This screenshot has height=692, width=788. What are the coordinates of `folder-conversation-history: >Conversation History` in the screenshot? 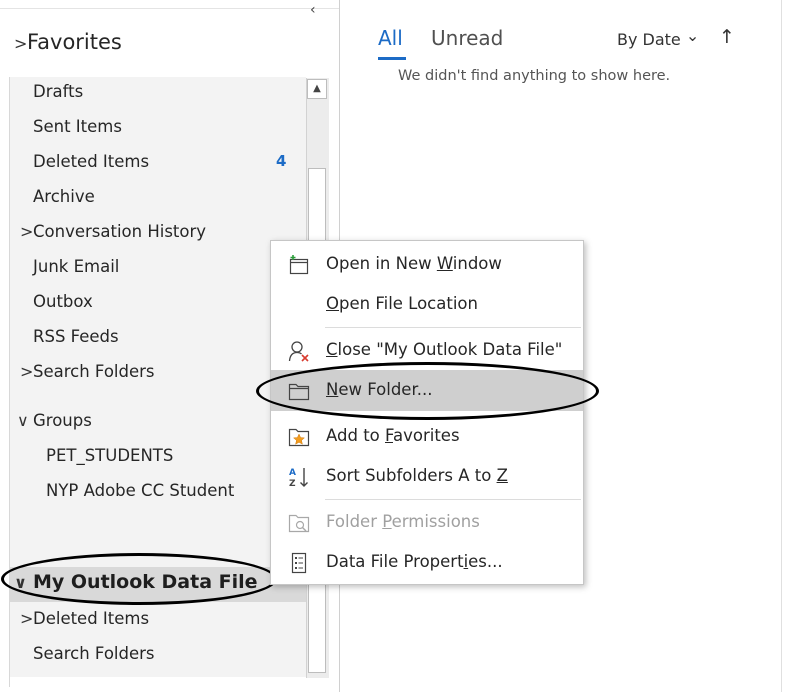 It's located at (113, 231).